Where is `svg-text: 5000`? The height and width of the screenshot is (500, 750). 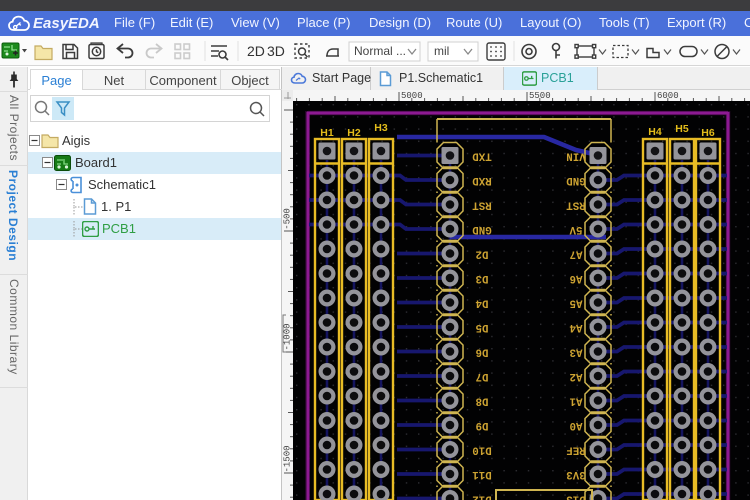
svg-text: 5000 is located at coordinates (412, 96).